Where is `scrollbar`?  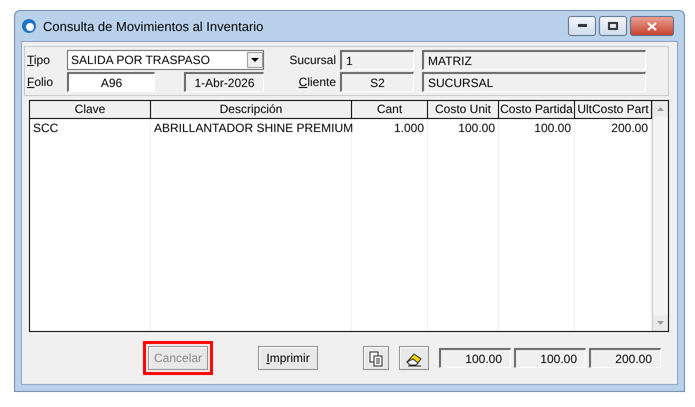 scrollbar is located at coordinates (660, 216).